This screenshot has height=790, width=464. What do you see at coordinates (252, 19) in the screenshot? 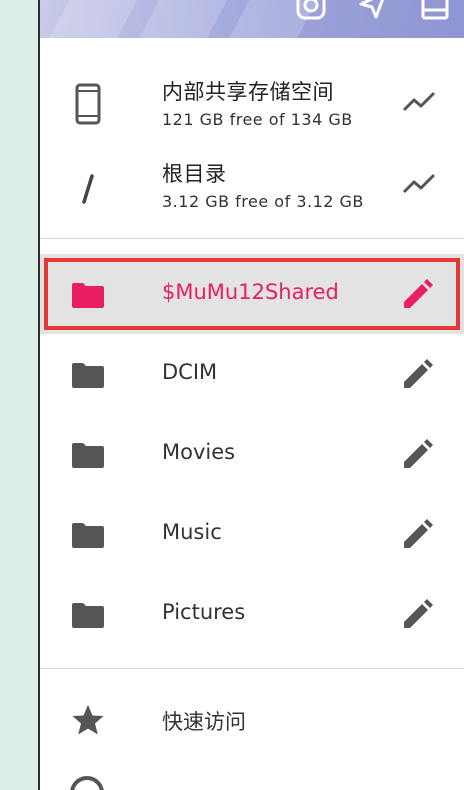
I see `drawer-header` at bounding box center [252, 19].